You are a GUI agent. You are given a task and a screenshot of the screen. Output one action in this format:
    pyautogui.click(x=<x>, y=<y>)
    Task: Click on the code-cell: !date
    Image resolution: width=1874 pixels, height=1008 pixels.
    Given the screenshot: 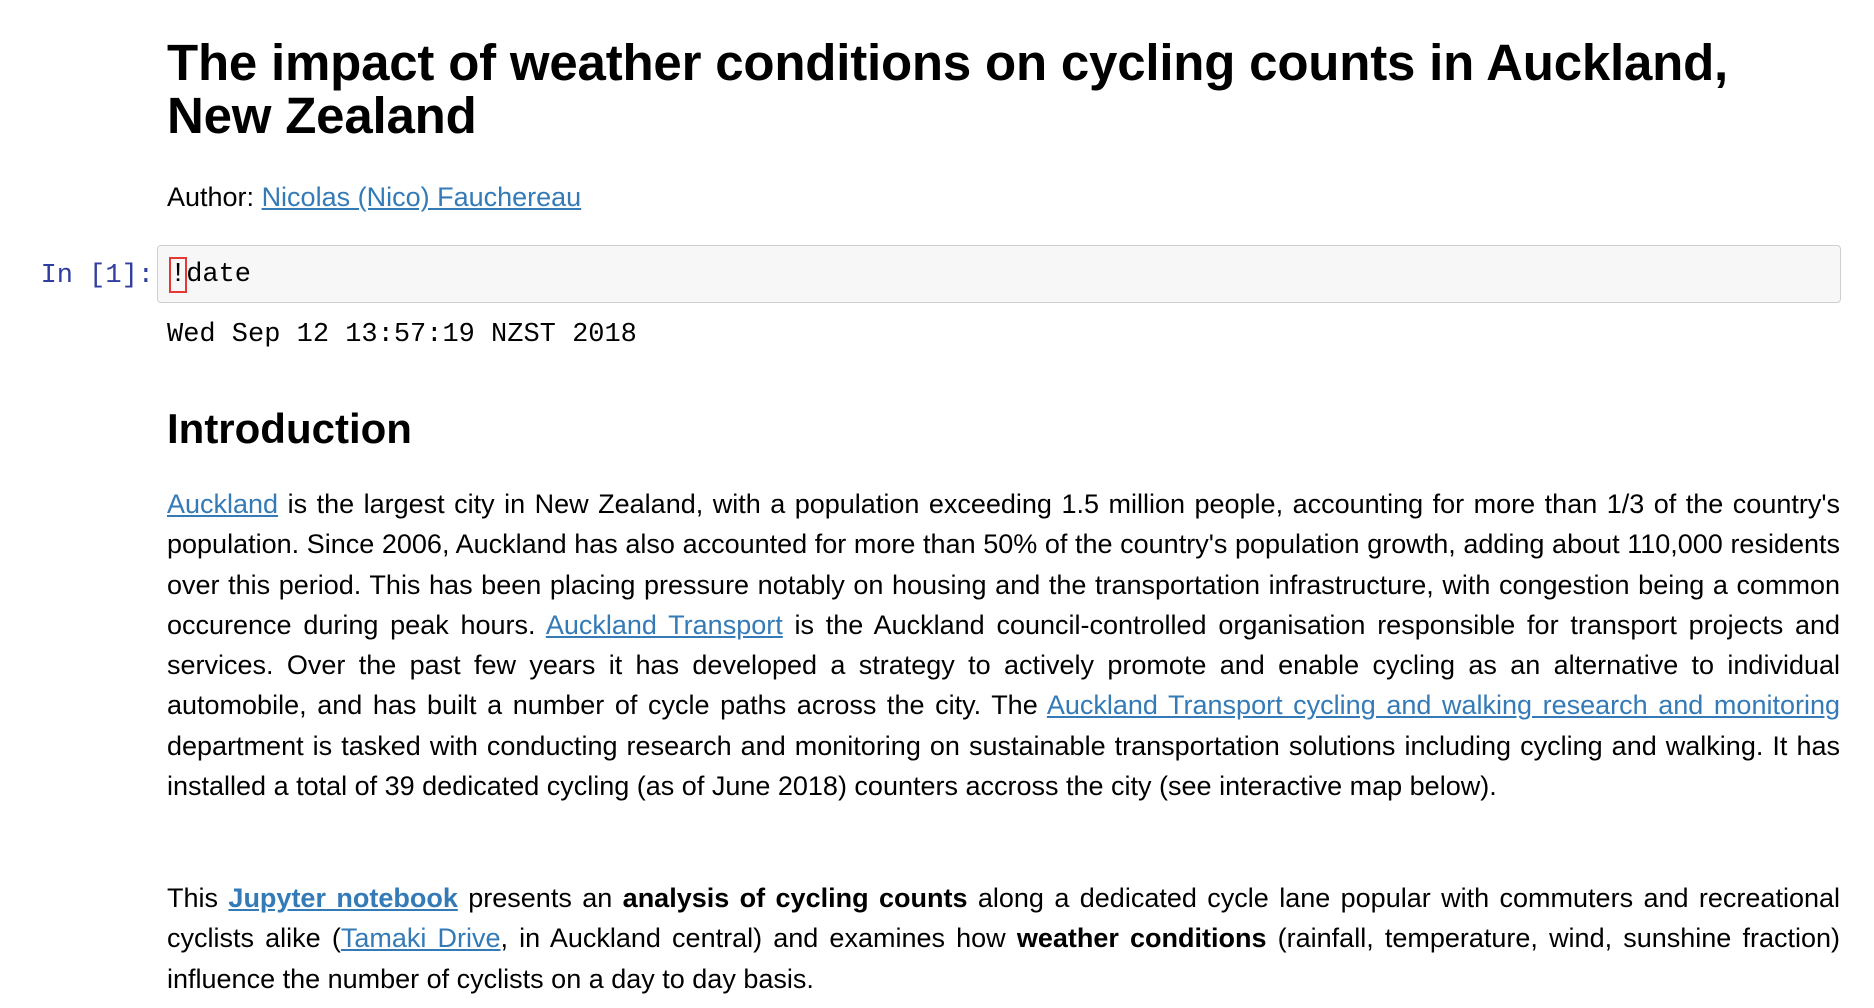 What is the action you would take?
    pyautogui.click(x=999, y=274)
    